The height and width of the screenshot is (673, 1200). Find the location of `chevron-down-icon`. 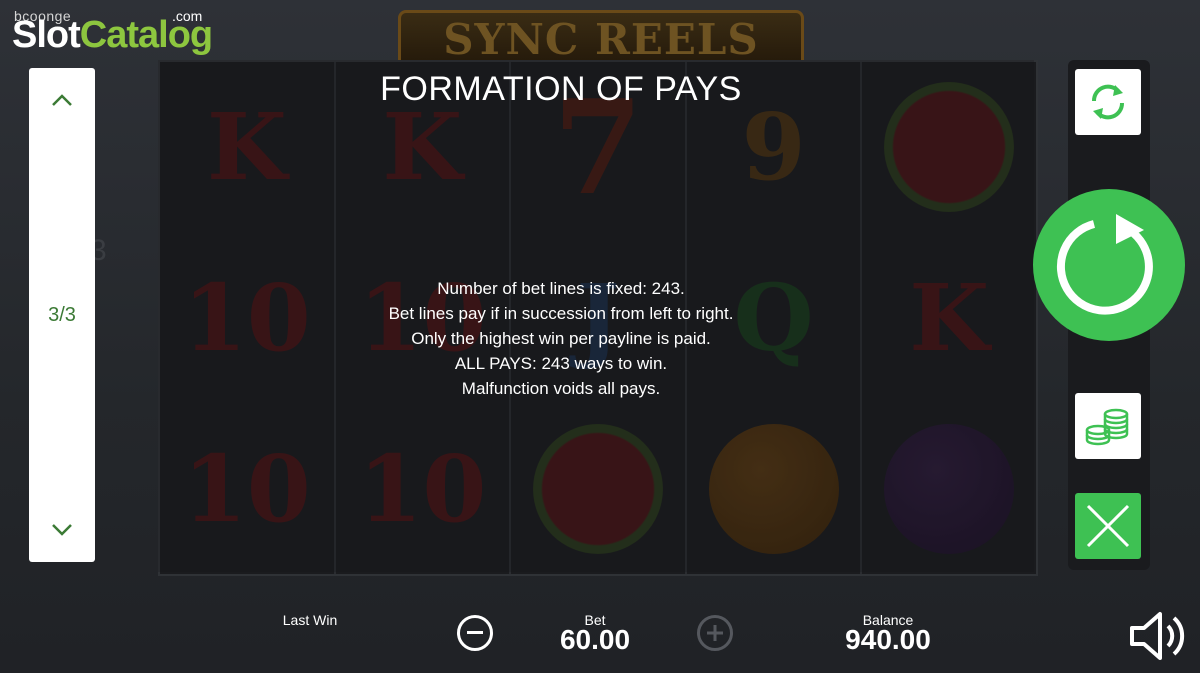

chevron-down-icon is located at coordinates (62, 530).